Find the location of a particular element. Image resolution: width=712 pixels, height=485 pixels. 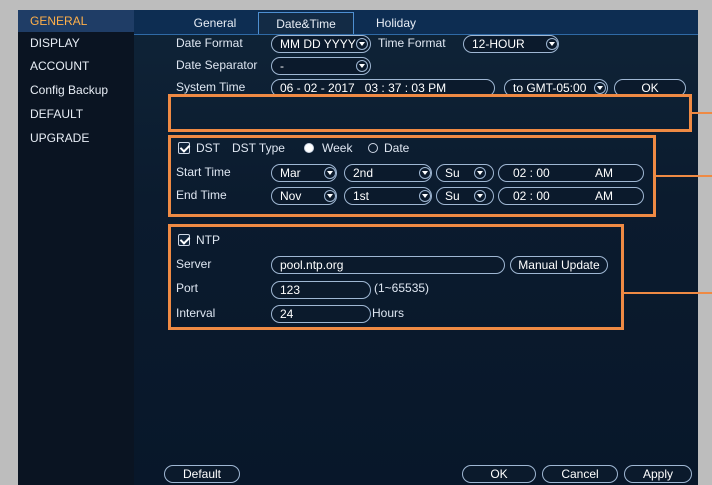

sidebar-item-account: ACCOUNT is located at coordinates (76, 66).